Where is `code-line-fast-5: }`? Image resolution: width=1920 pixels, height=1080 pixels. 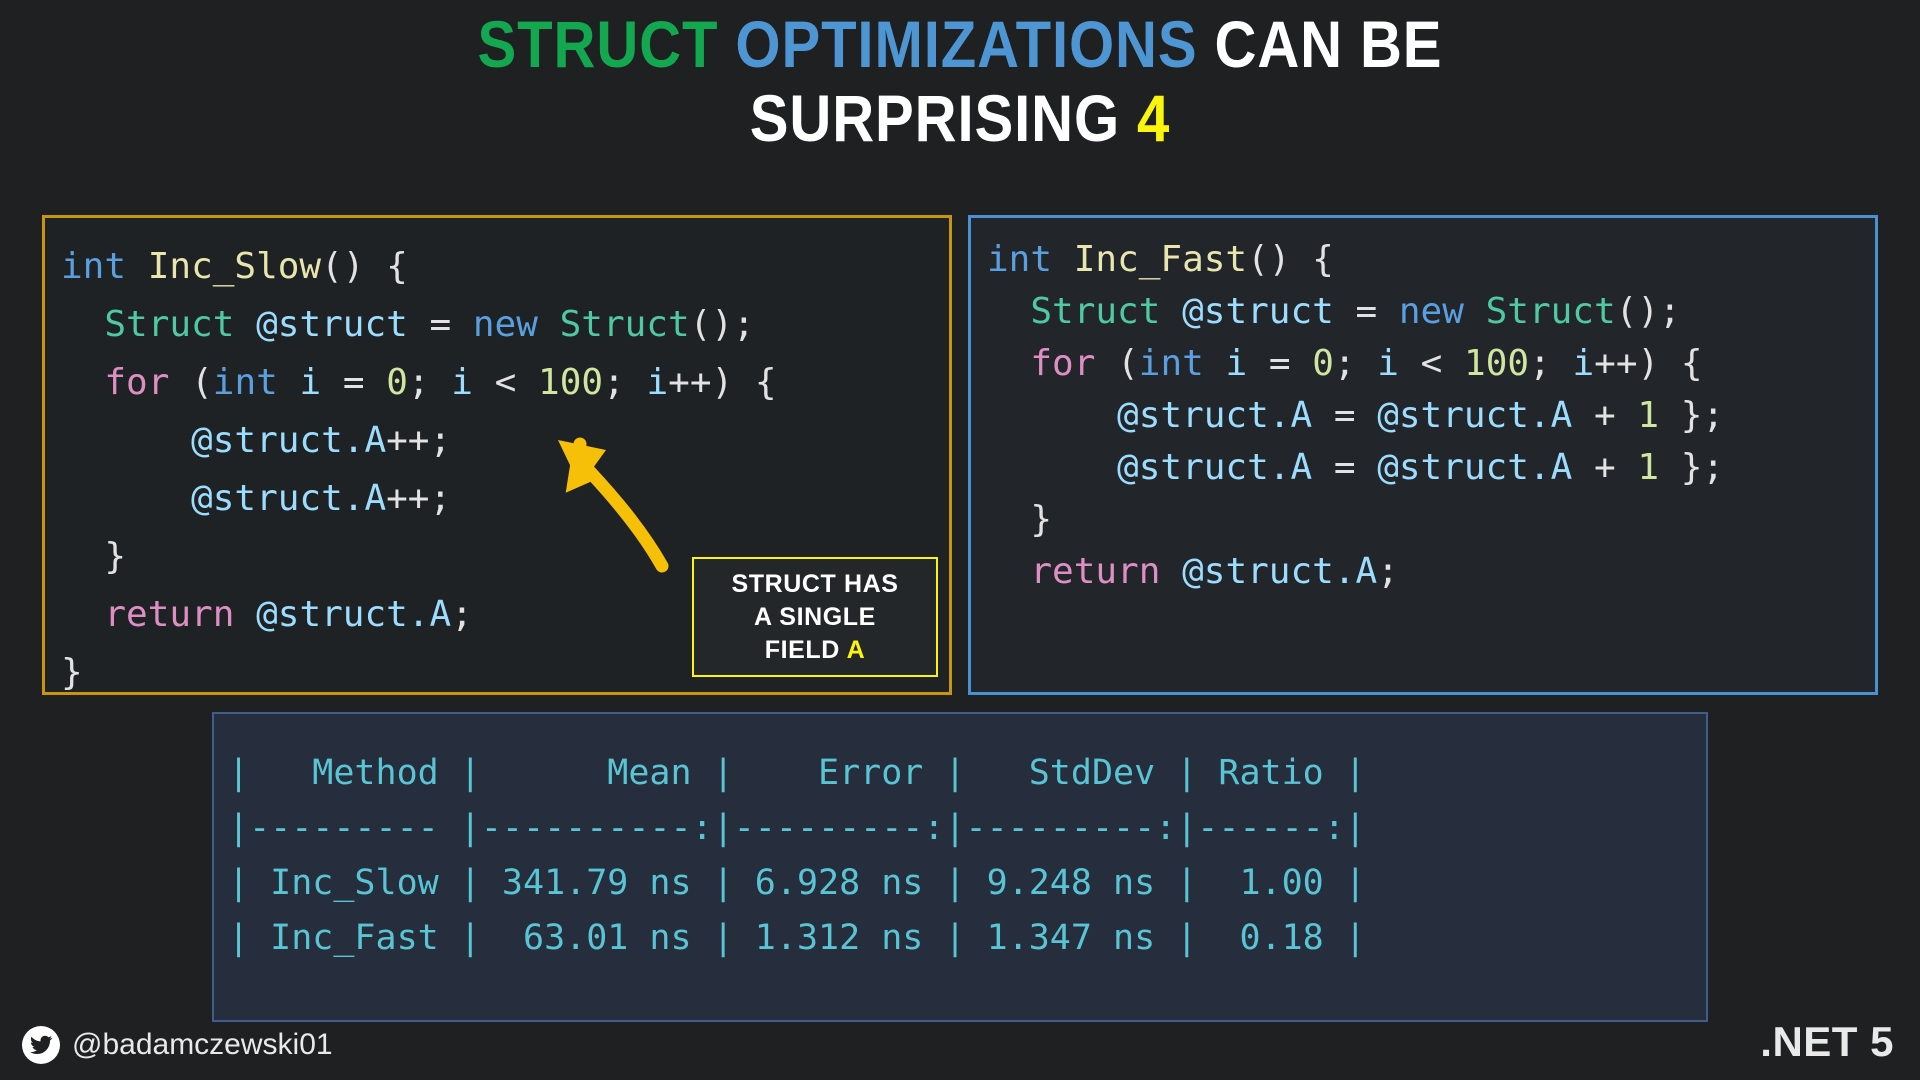
code-line-fast-5: } is located at coordinates (1041, 519).